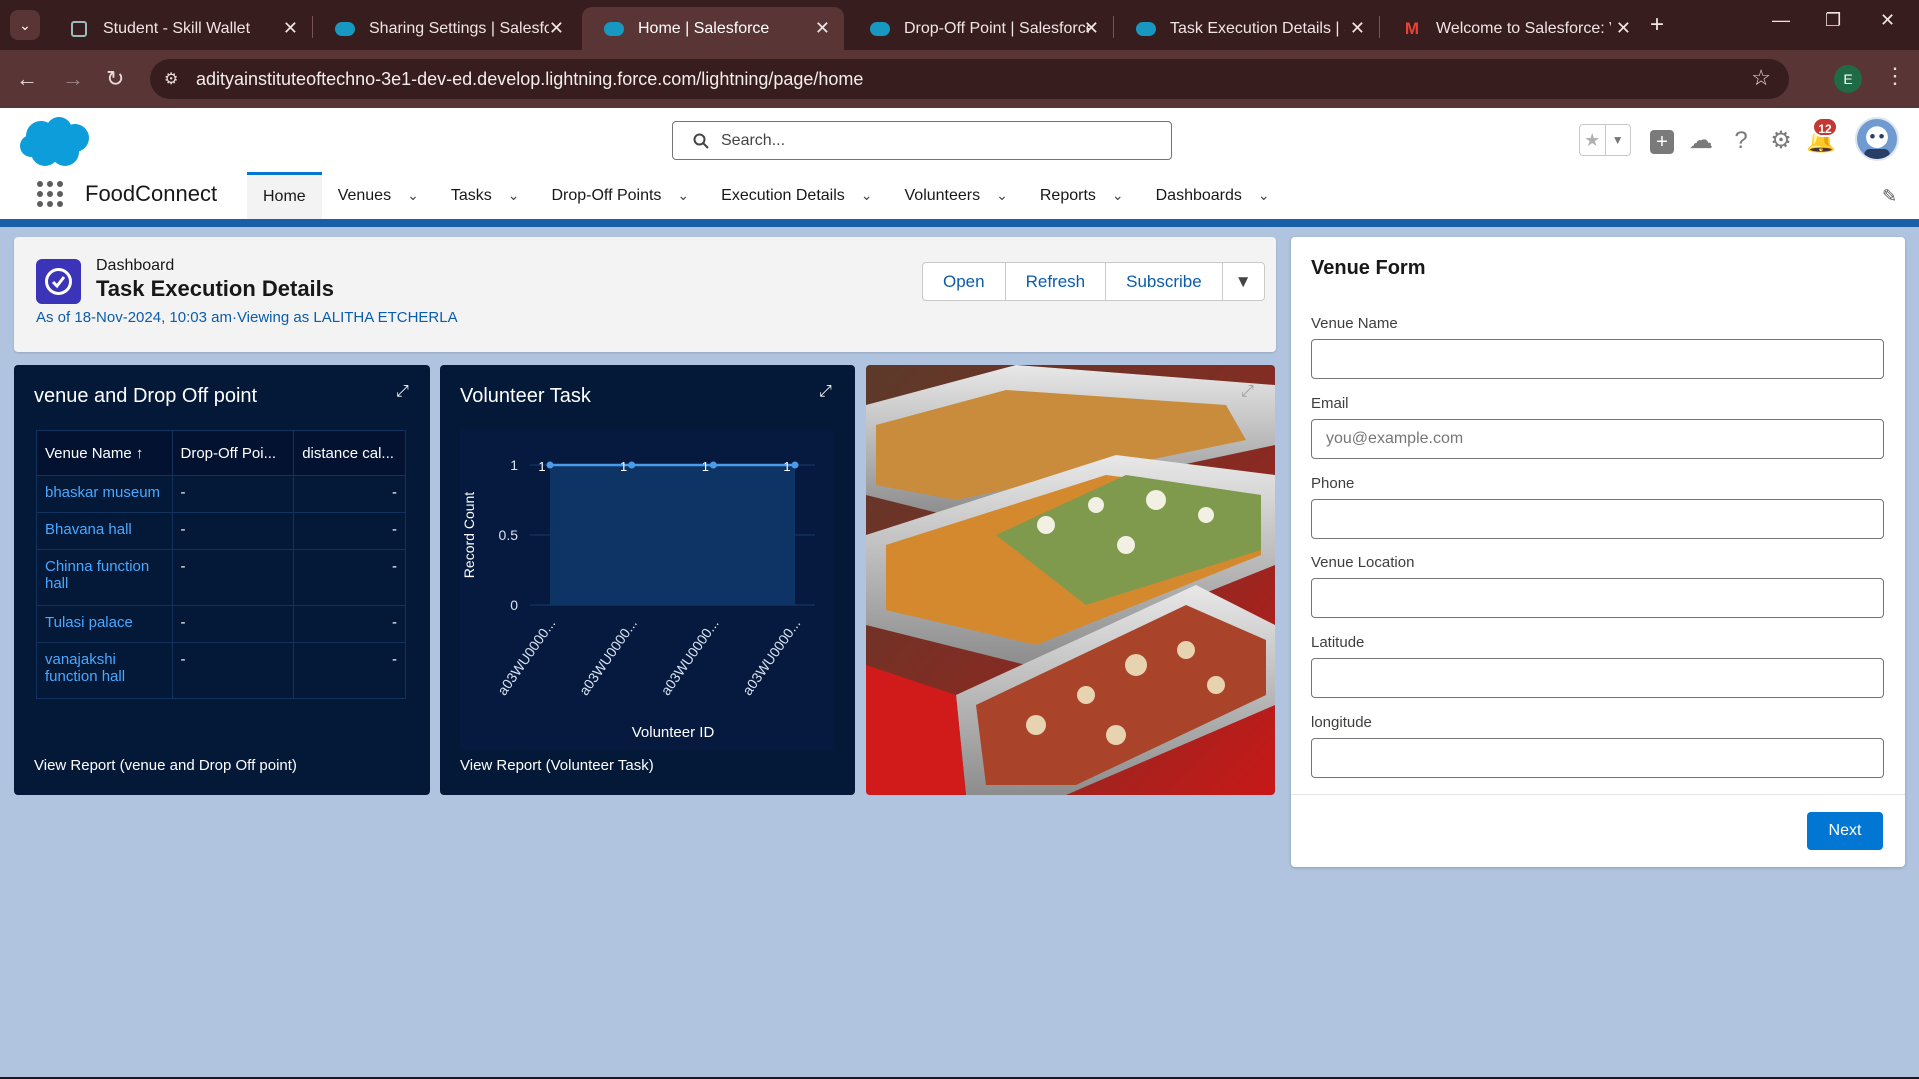 Image resolution: width=1919 pixels, height=1079 pixels. What do you see at coordinates (1657, 25) in the screenshot?
I see `new-tab-plus-icon: +` at bounding box center [1657, 25].